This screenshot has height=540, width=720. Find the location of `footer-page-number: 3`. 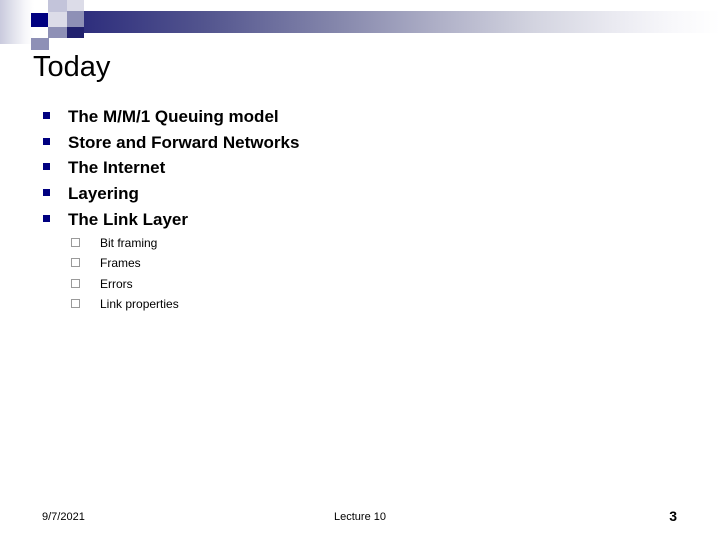

footer-page-number: 3 is located at coordinates (673, 516).